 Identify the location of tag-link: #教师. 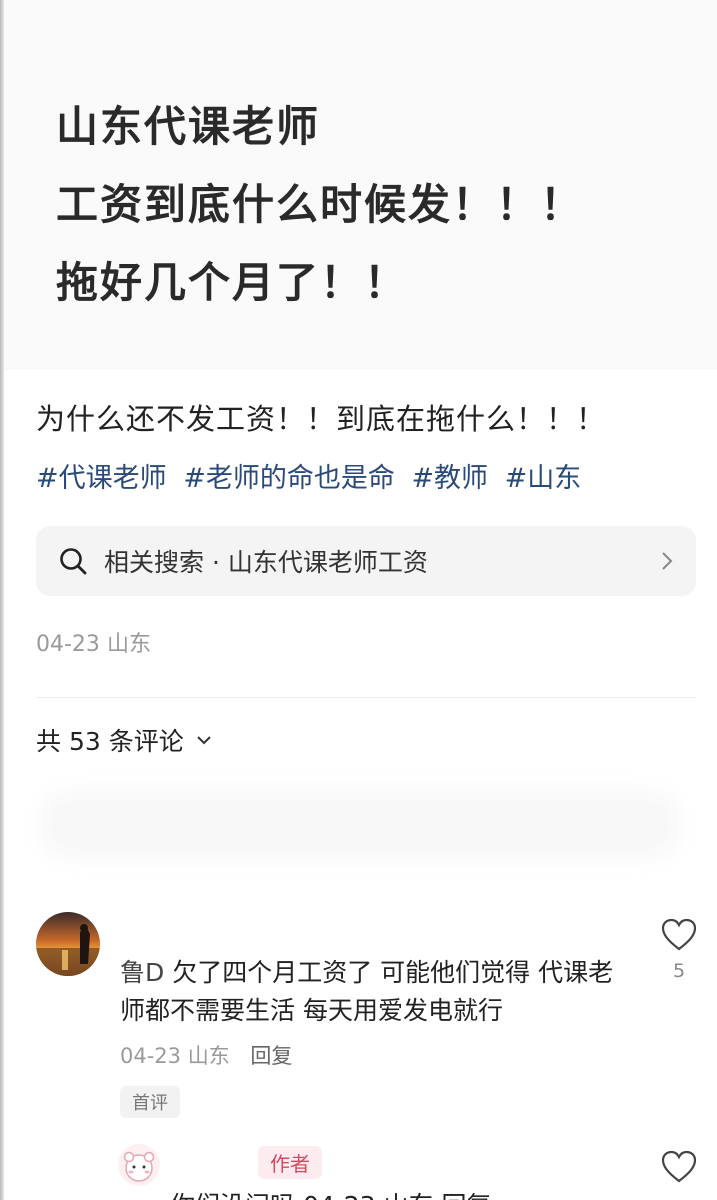
(449, 478).